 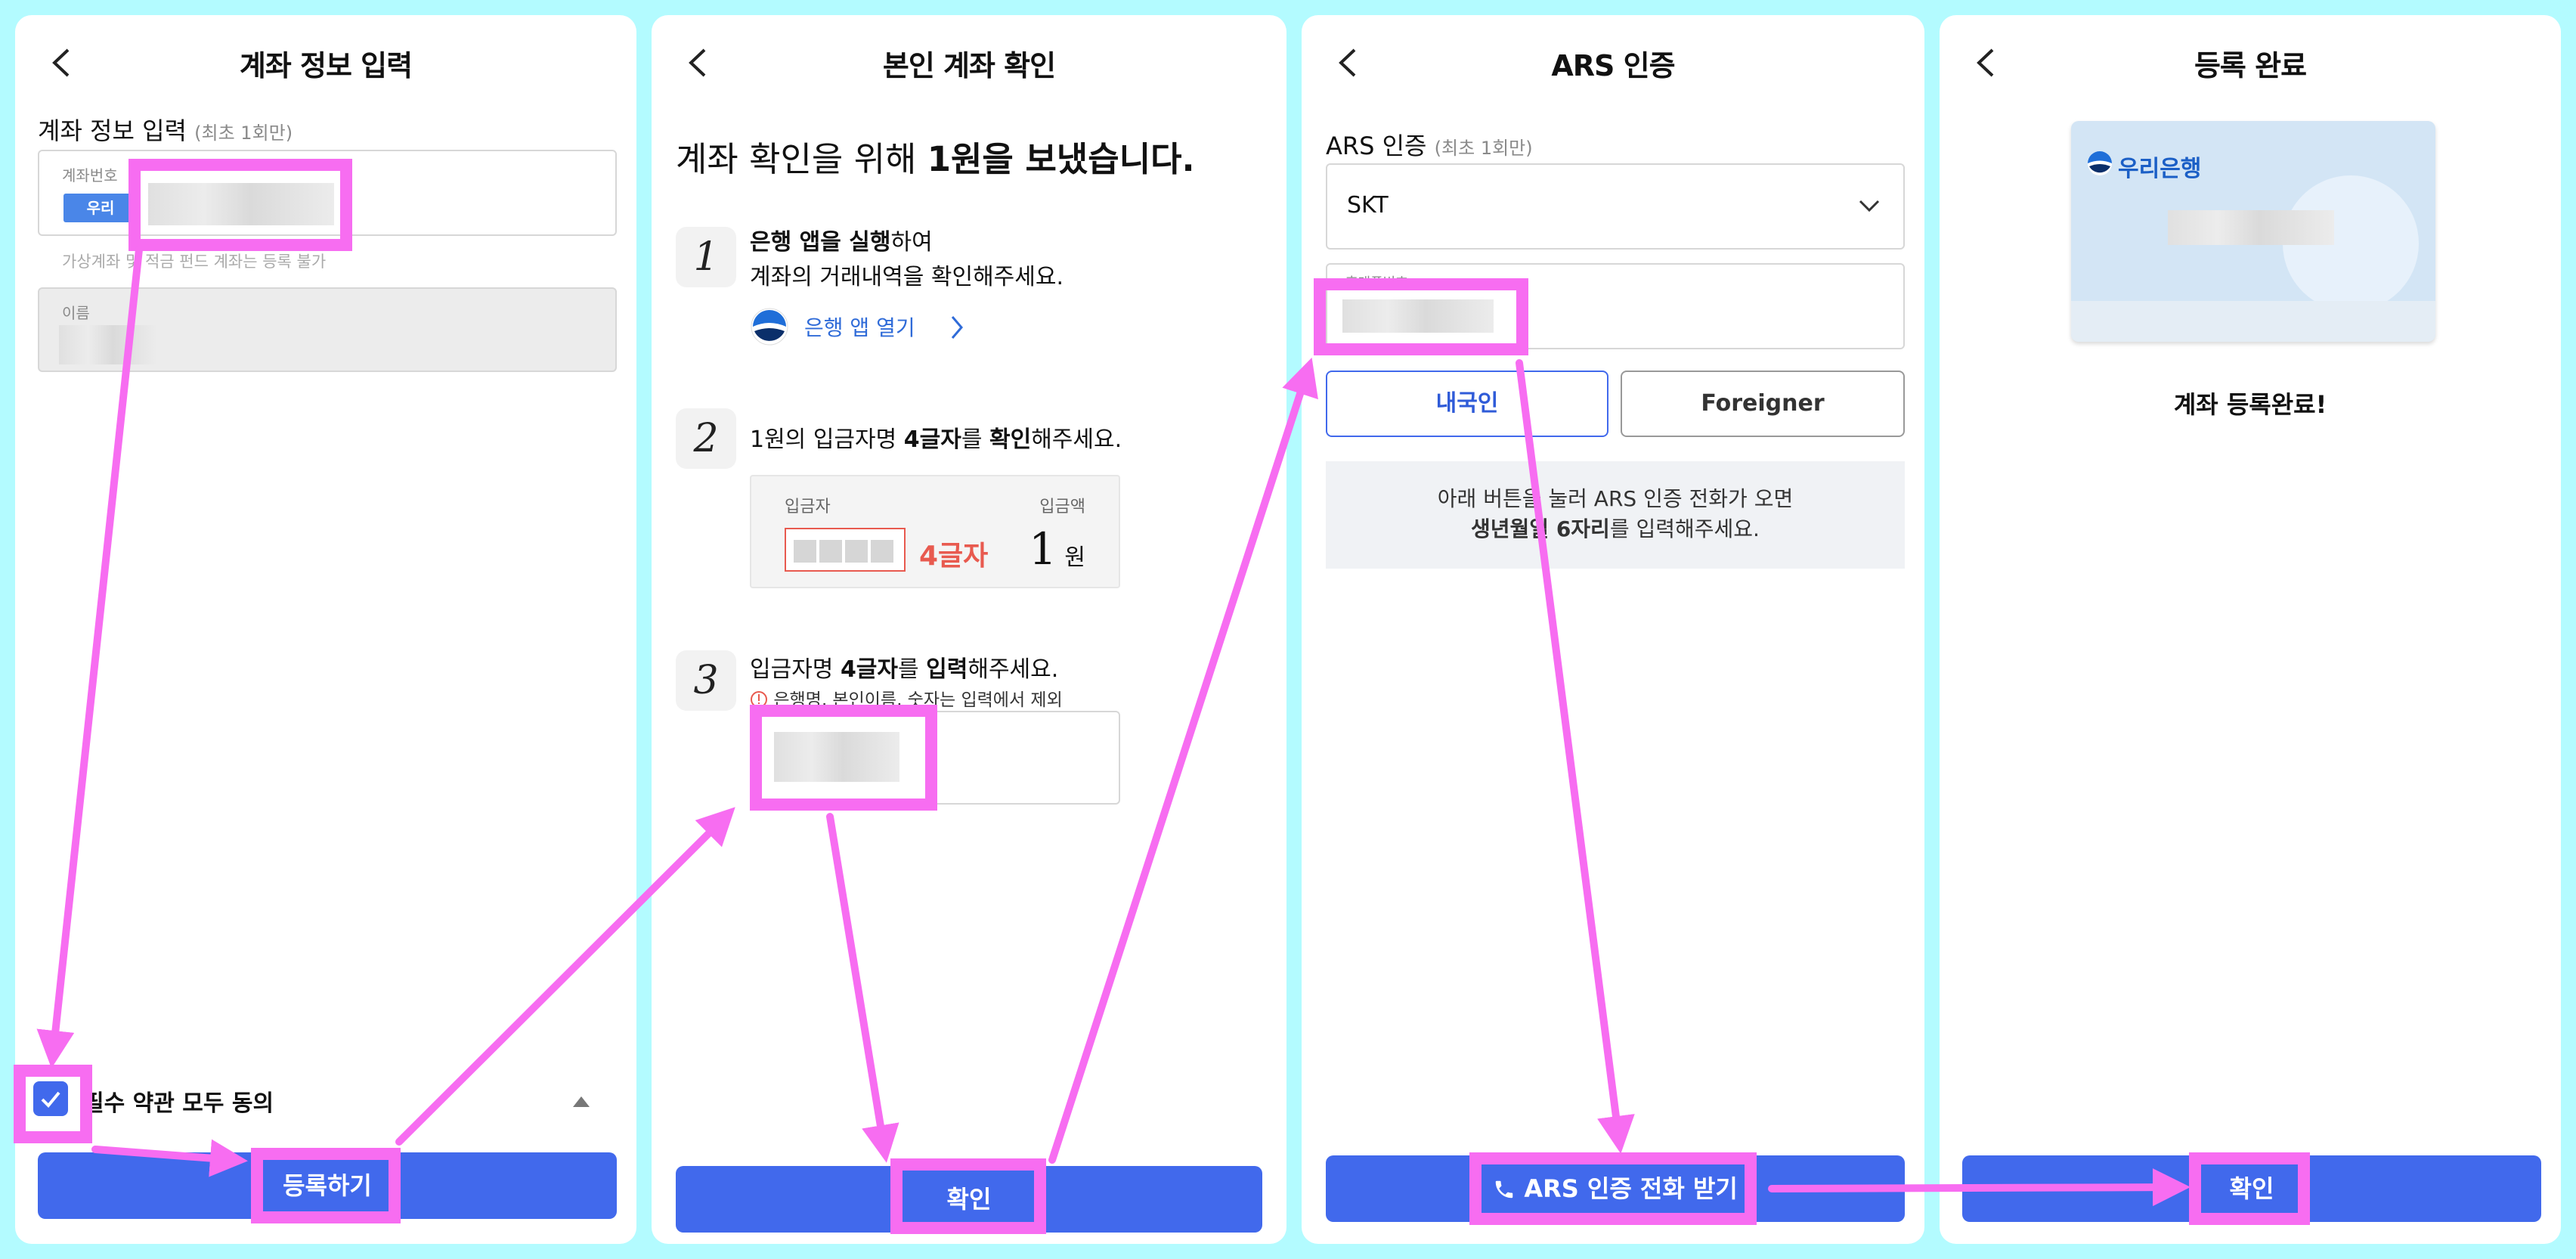 What do you see at coordinates (1368, 205) in the screenshot?
I see `carrier-value: SKT` at bounding box center [1368, 205].